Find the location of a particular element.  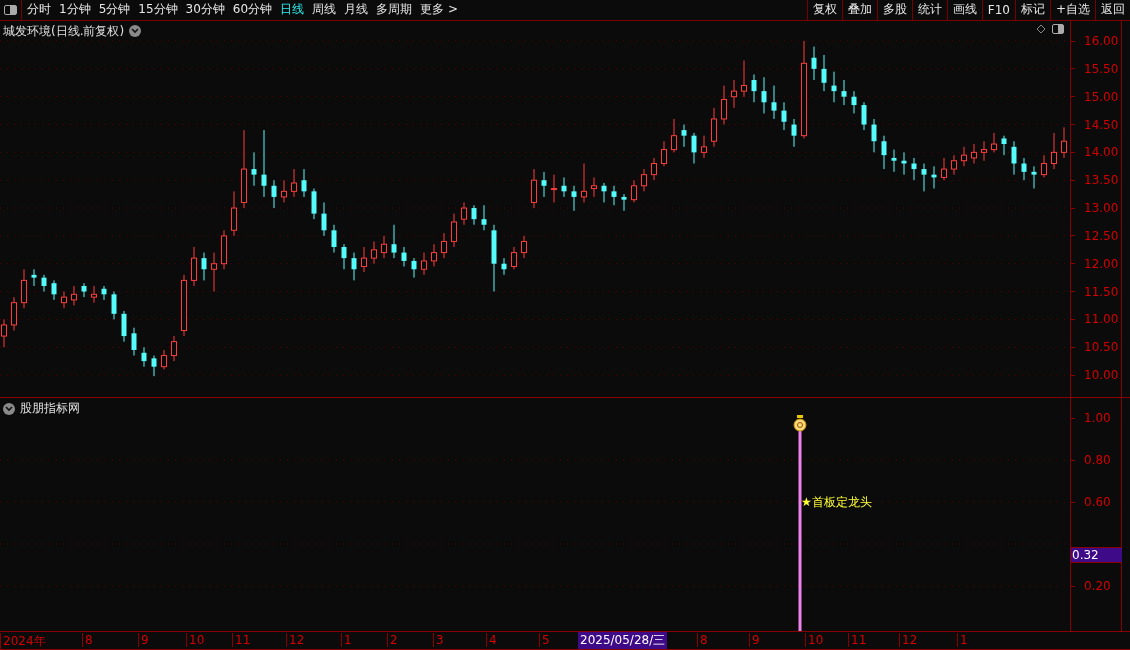

price-label: 11.00 is located at coordinates (1101, 319).